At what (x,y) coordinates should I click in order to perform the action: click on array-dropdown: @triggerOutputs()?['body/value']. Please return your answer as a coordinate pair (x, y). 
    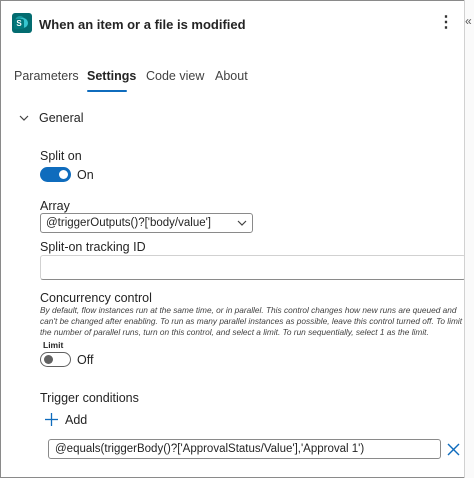
    Looking at the image, I should click on (146, 223).